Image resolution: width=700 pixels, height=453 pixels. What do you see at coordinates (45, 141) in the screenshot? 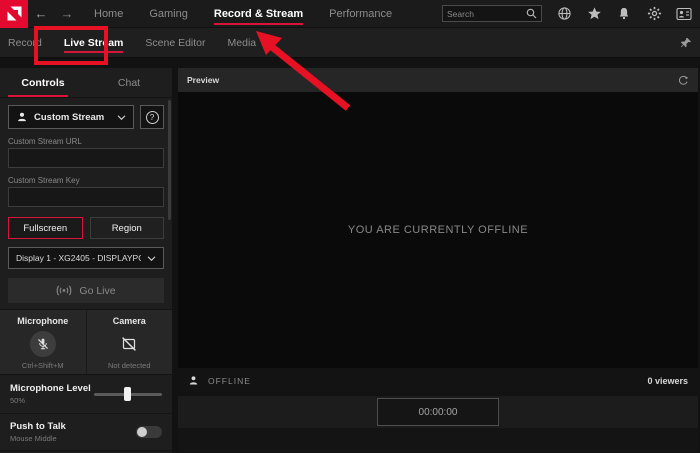
I see `custom-stream-url-label: Custom Stream URL` at bounding box center [45, 141].